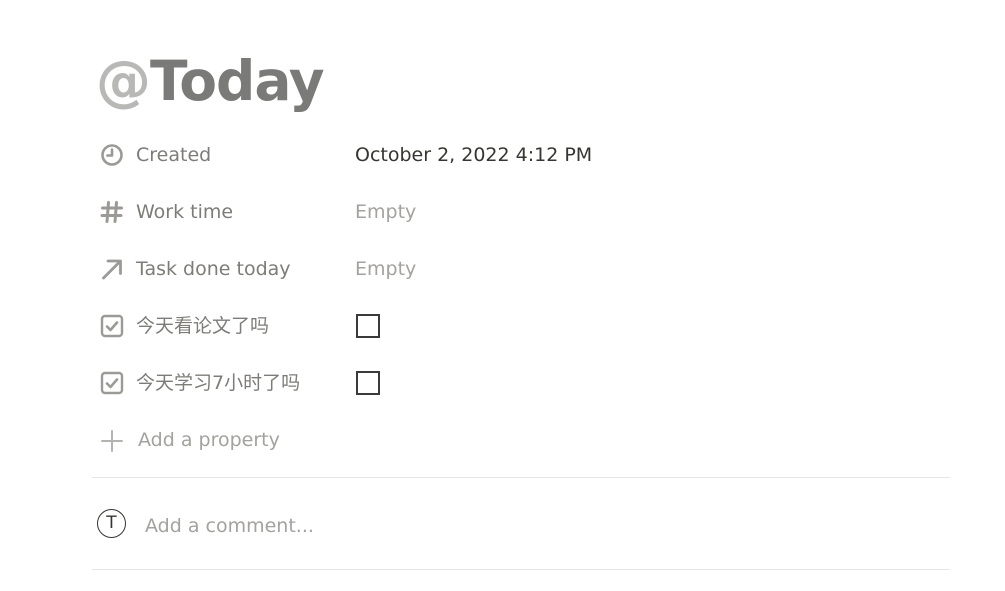 Image resolution: width=1005 pixels, height=591 pixels. What do you see at coordinates (174, 155) in the screenshot?
I see `property-label: Created` at bounding box center [174, 155].